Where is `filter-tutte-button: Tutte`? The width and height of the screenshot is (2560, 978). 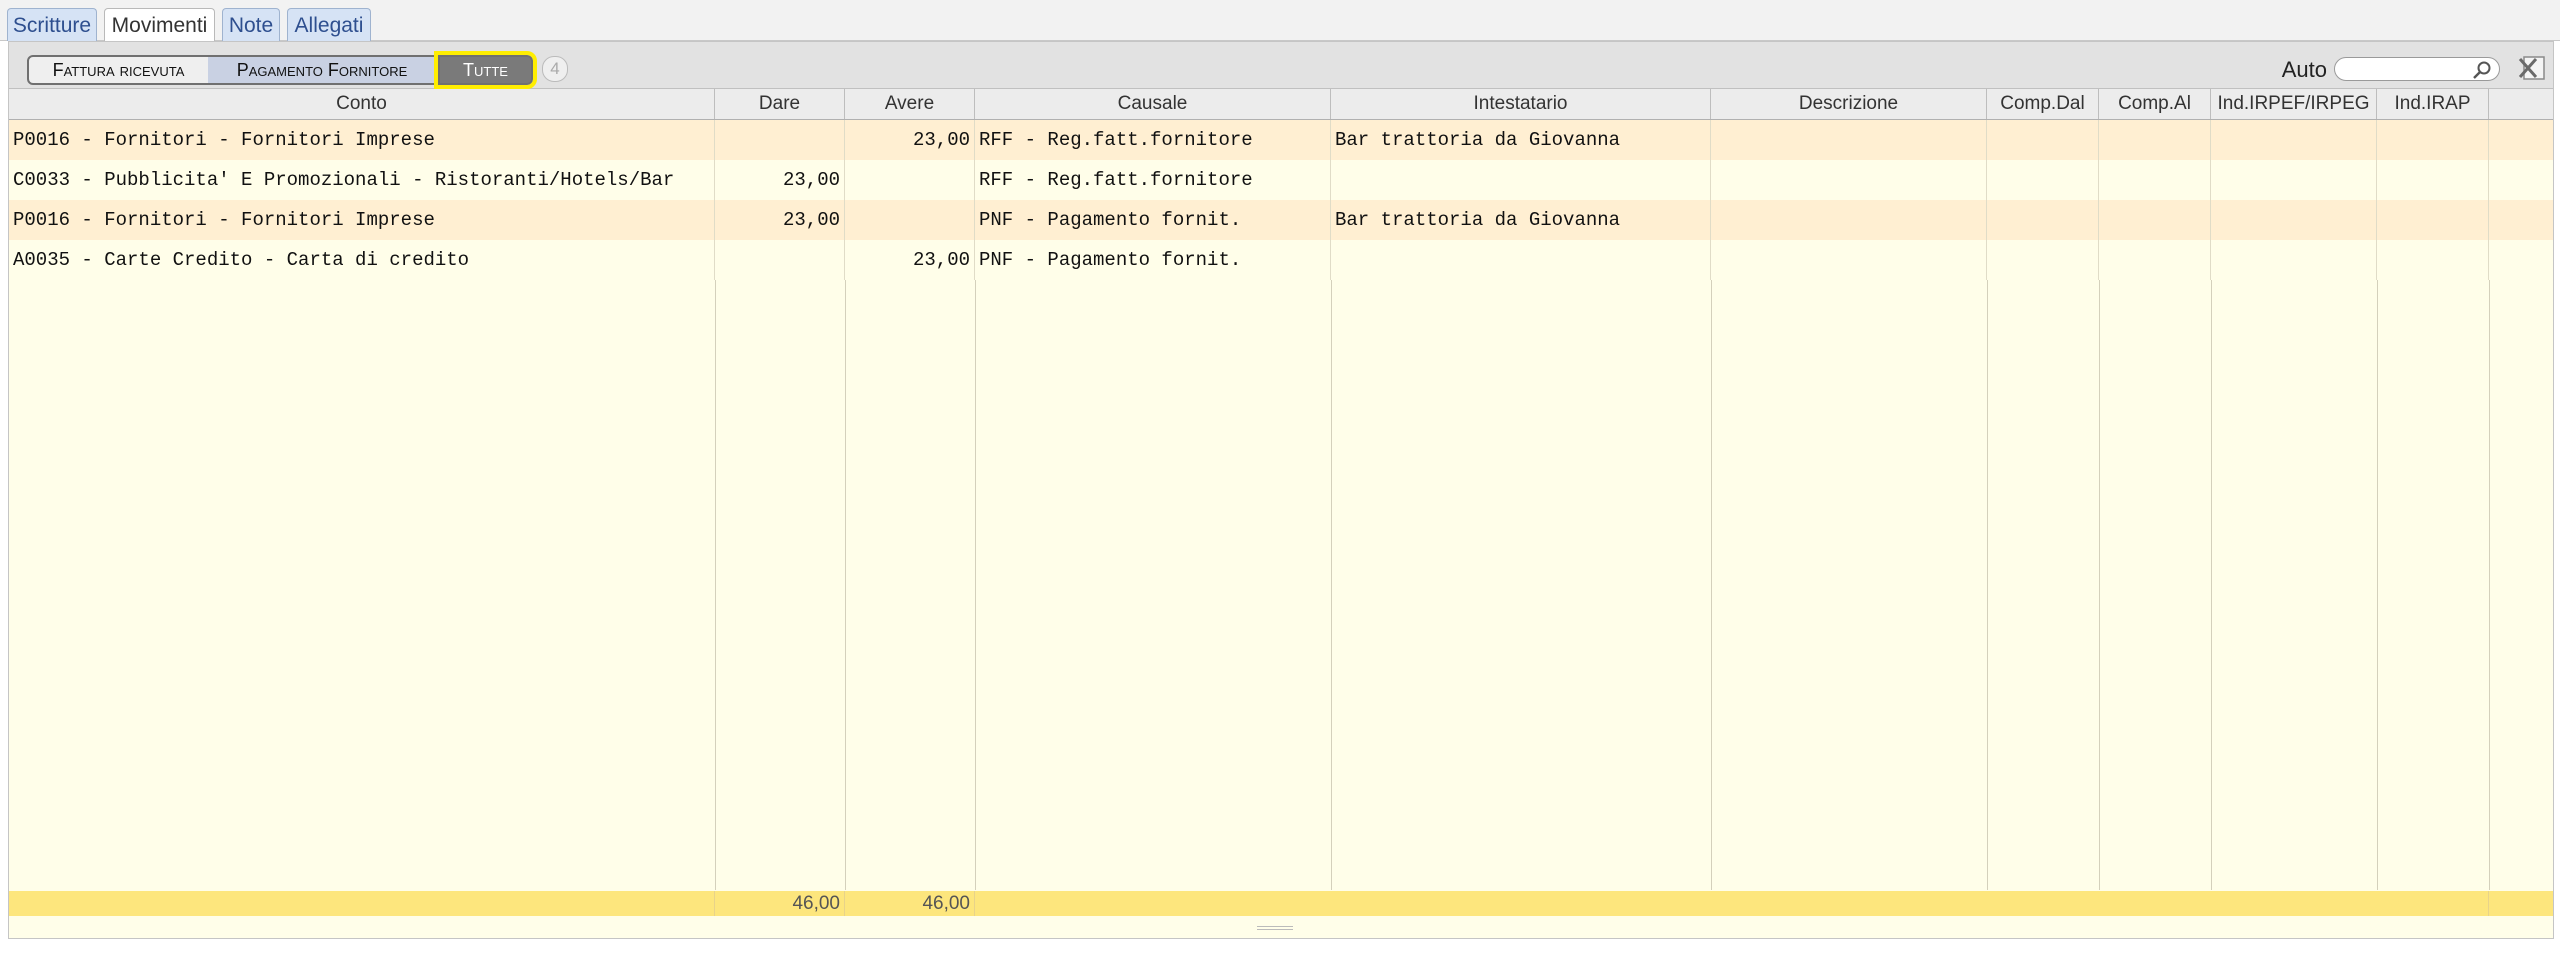 filter-tutte-button: Tutte is located at coordinates (485, 70).